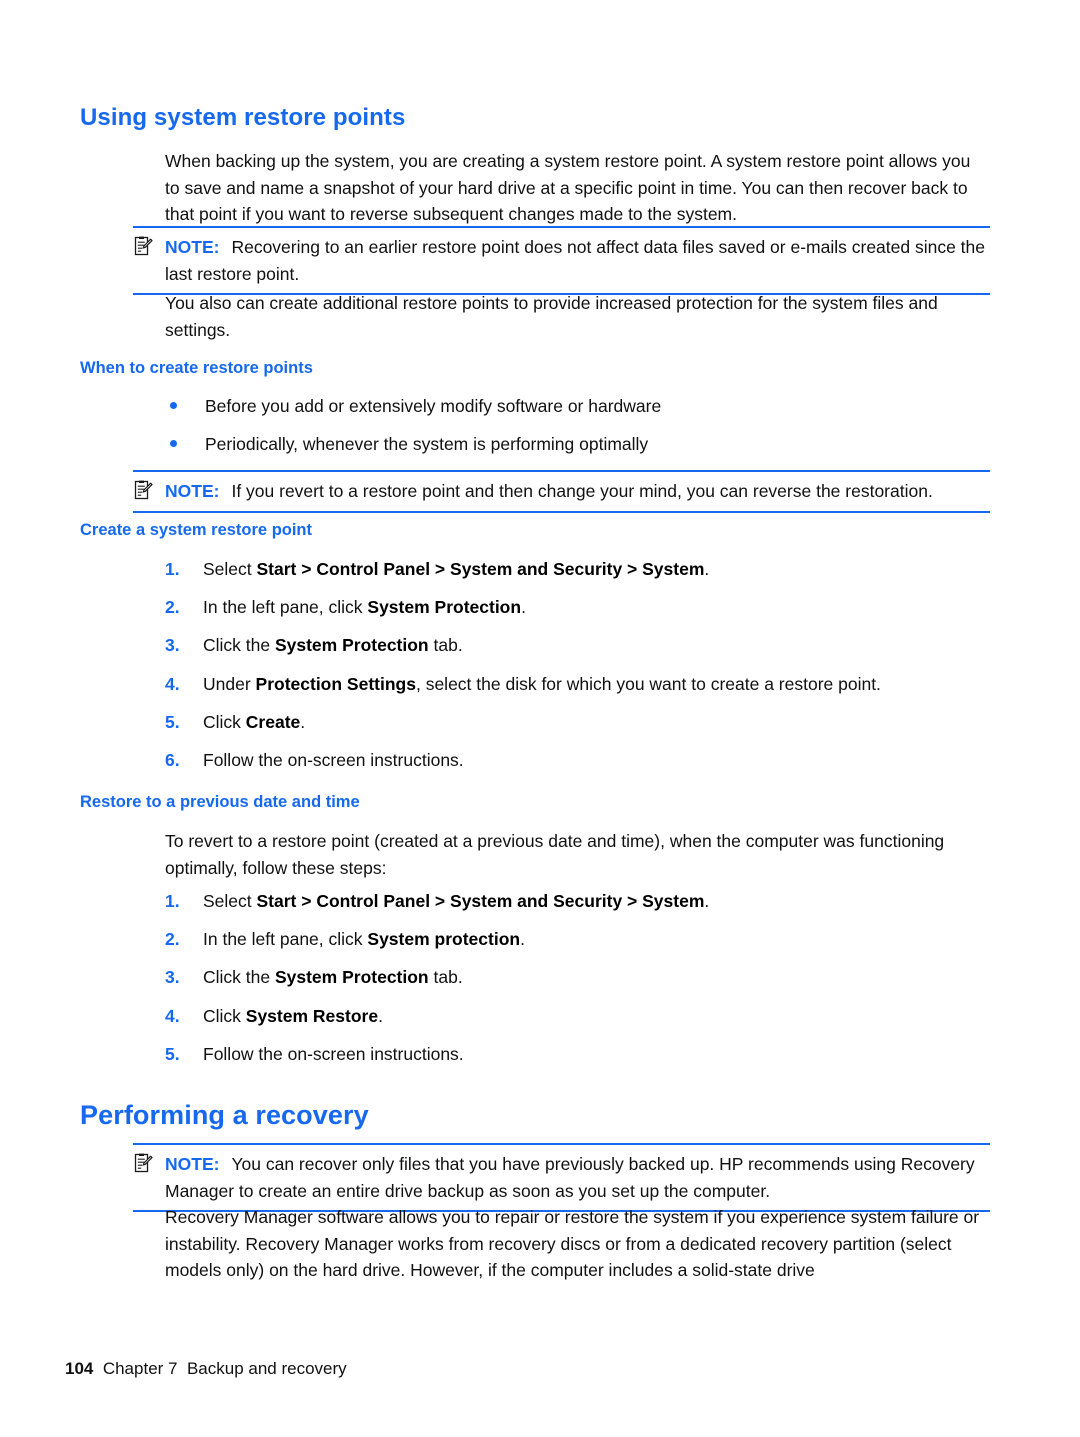  I want to click on step-text: Click System Restore., so click(293, 1015).